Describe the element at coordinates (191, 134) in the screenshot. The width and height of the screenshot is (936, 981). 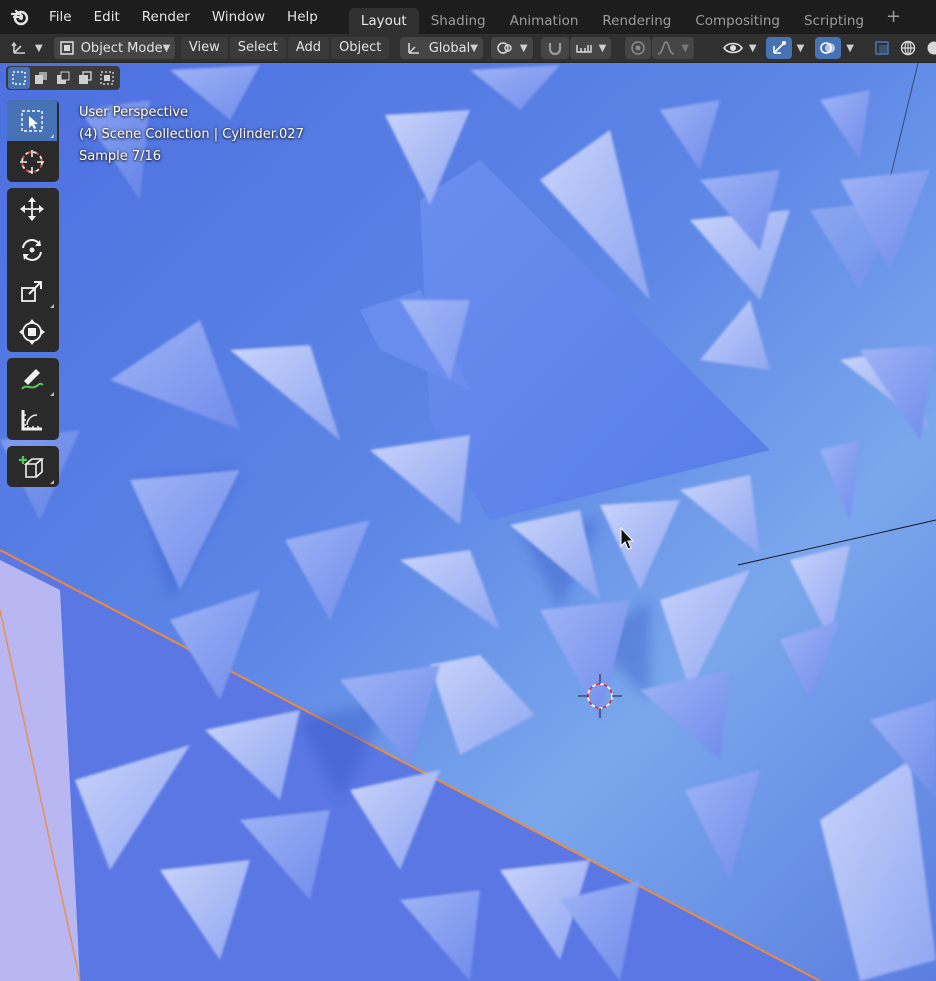
I see `collection-info-label: (4) Scene Collection | Cylinder.027` at that location.